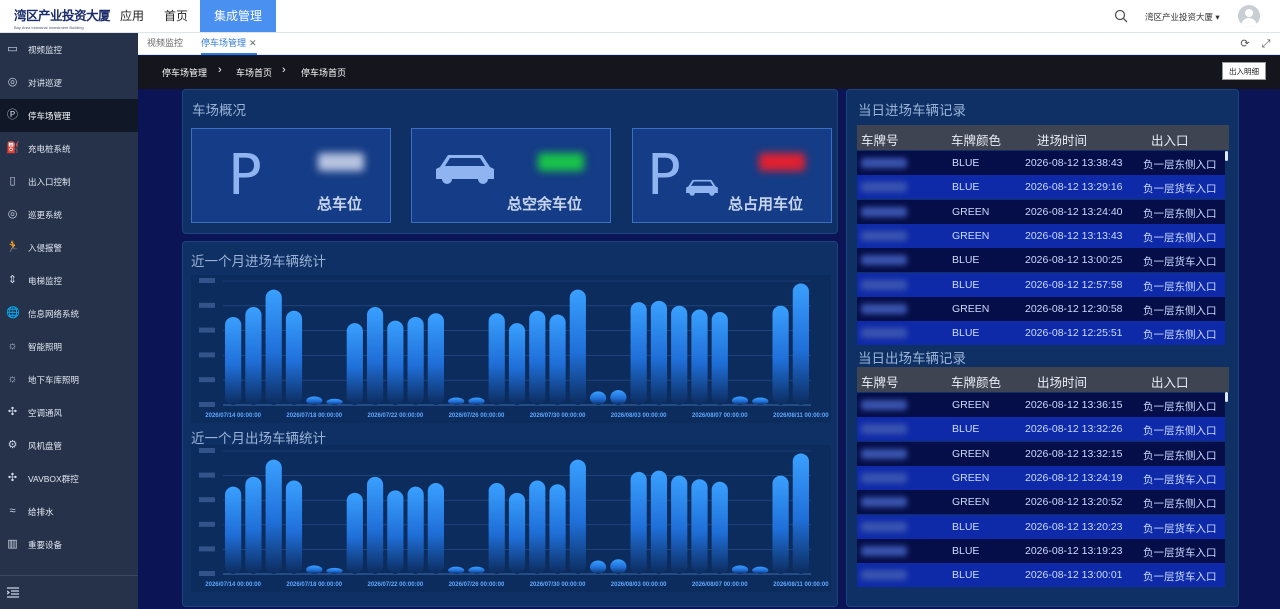 This screenshot has width=1280, height=609. What do you see at coordinates (69, 445) in the screenshot?
I see `sidebar-item-fan-coil: ⚙ 风机盘管` at bounding box center [69, 445].